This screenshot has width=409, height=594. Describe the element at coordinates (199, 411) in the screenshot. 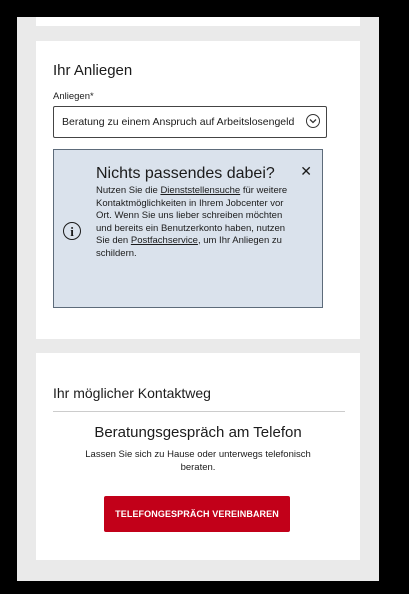

I see `divider` at that location.